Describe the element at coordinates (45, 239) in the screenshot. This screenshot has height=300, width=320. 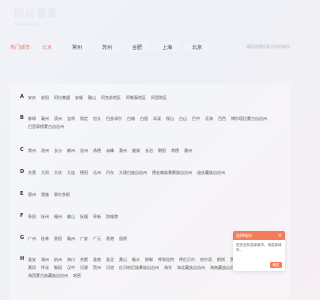
I see `city-link: 桂林` at that location.